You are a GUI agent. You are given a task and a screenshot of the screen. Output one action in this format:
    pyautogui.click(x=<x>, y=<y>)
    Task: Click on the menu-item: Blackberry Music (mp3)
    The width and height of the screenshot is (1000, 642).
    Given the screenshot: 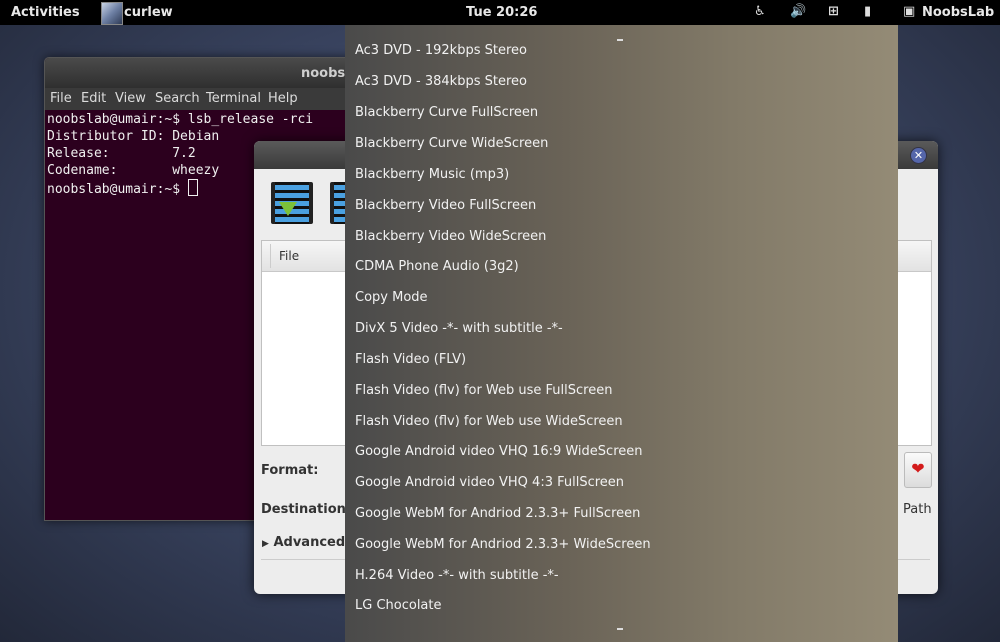 What is the action you would take?
    pyautogui.click(x=432, y=174)
    